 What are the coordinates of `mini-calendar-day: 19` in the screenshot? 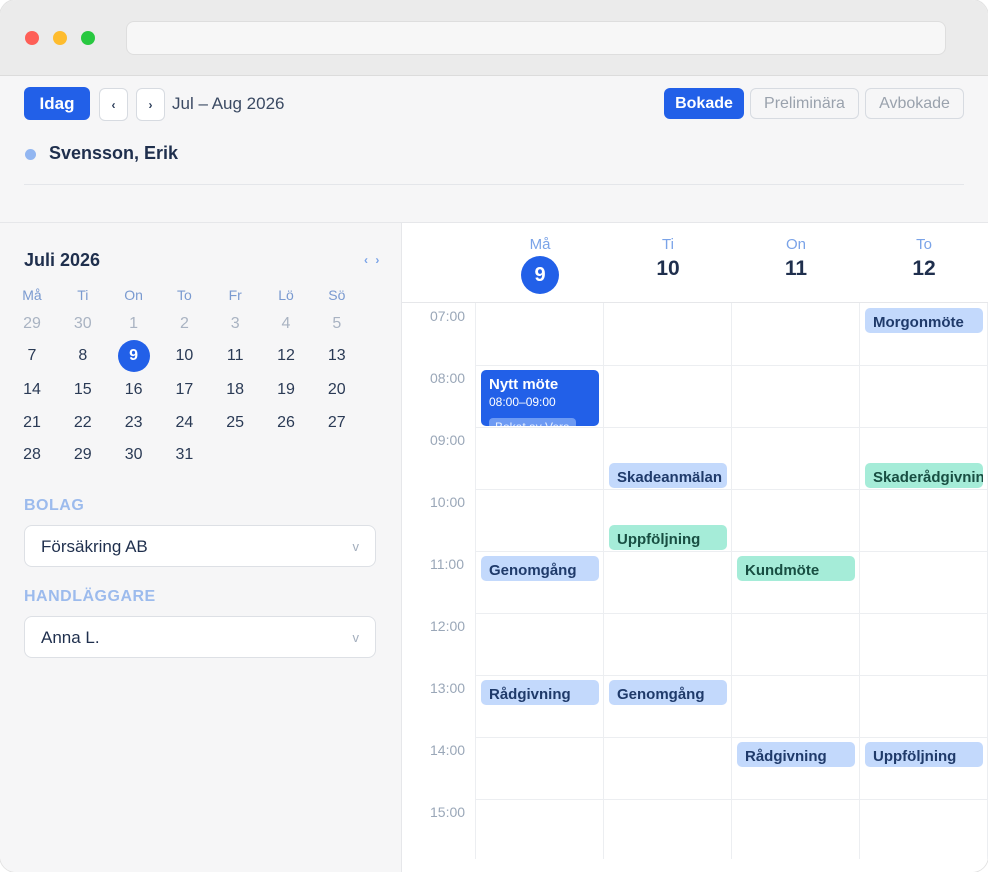 It's located at (286, 390).